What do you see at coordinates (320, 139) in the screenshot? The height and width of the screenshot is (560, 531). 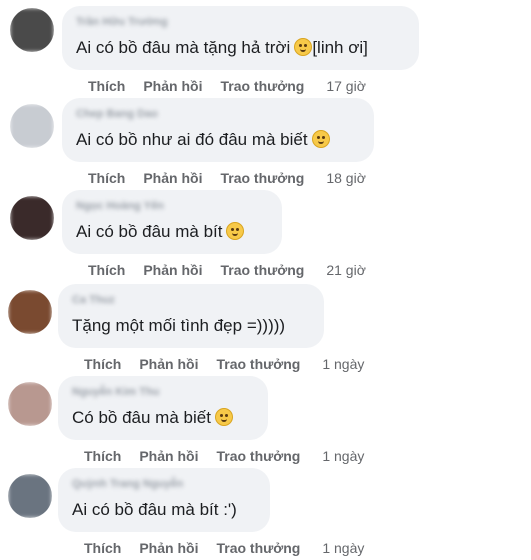 I see `rolling-eyes-emoji` at bounding box center [320, 139].